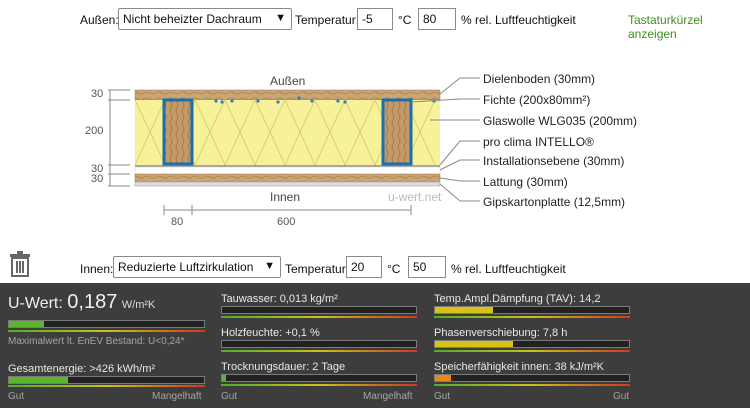 Image resolution: width=750 pixels, height=408 pixels. What do you see at coordinates (287, 184) in the screenshot?
I see `plasterboard-layer` at bounding box center [287, 184].